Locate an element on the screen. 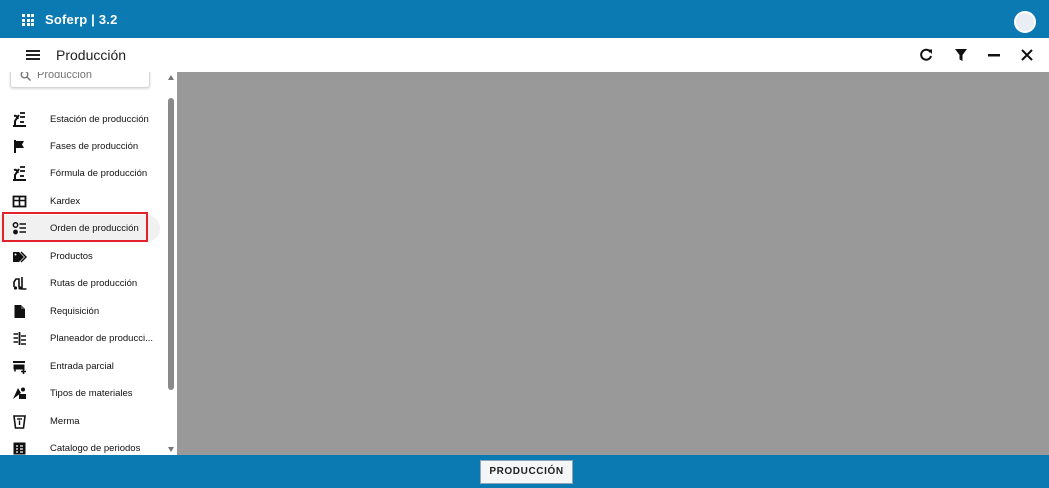 Image resolution: width=1049 pixels, height=488 pixels. selection-highlight-box is located at coordinates (75, 227).